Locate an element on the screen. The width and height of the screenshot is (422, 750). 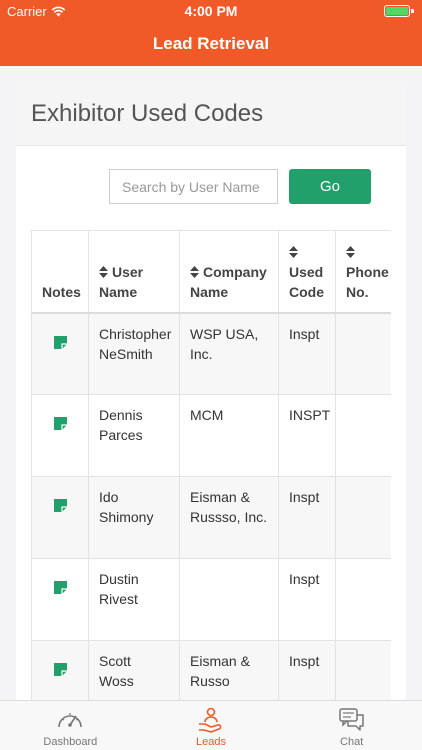
user-name-cell: Dustin Rivest is located at coordinates (134, 599).